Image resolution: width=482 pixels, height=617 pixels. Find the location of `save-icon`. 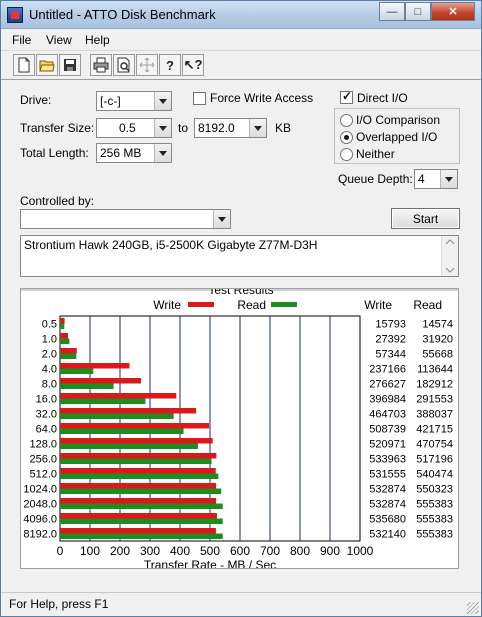

save-icon is located at coordinates (70, 65).